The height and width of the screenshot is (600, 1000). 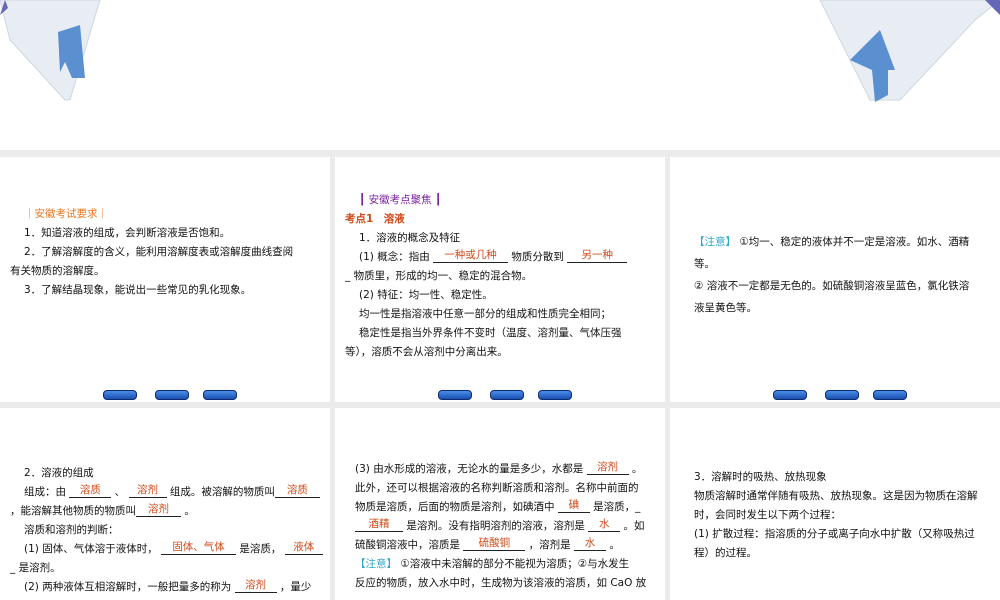 I want to click on text: _ 物质里，形成的均一、稳定的混合物。, so click(x=439, y=276).